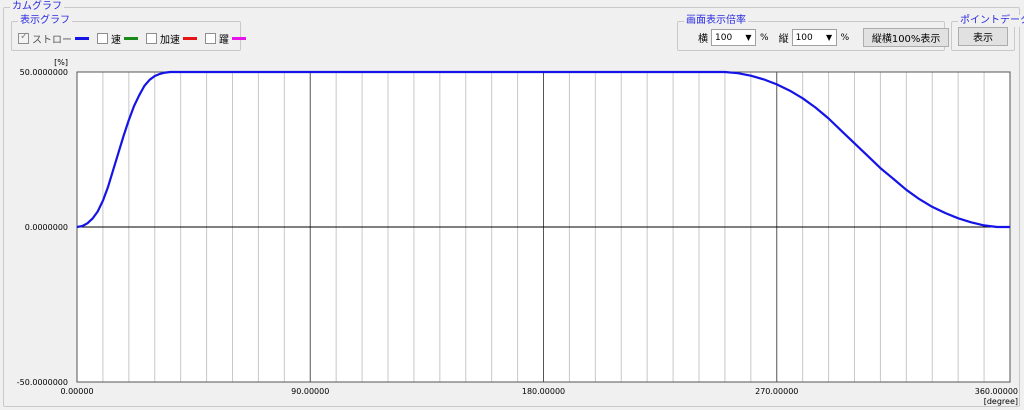  Describe the element at coordinates (776, 391) in the screenshot. I see `x-tick-label: 270.00000` at that location.